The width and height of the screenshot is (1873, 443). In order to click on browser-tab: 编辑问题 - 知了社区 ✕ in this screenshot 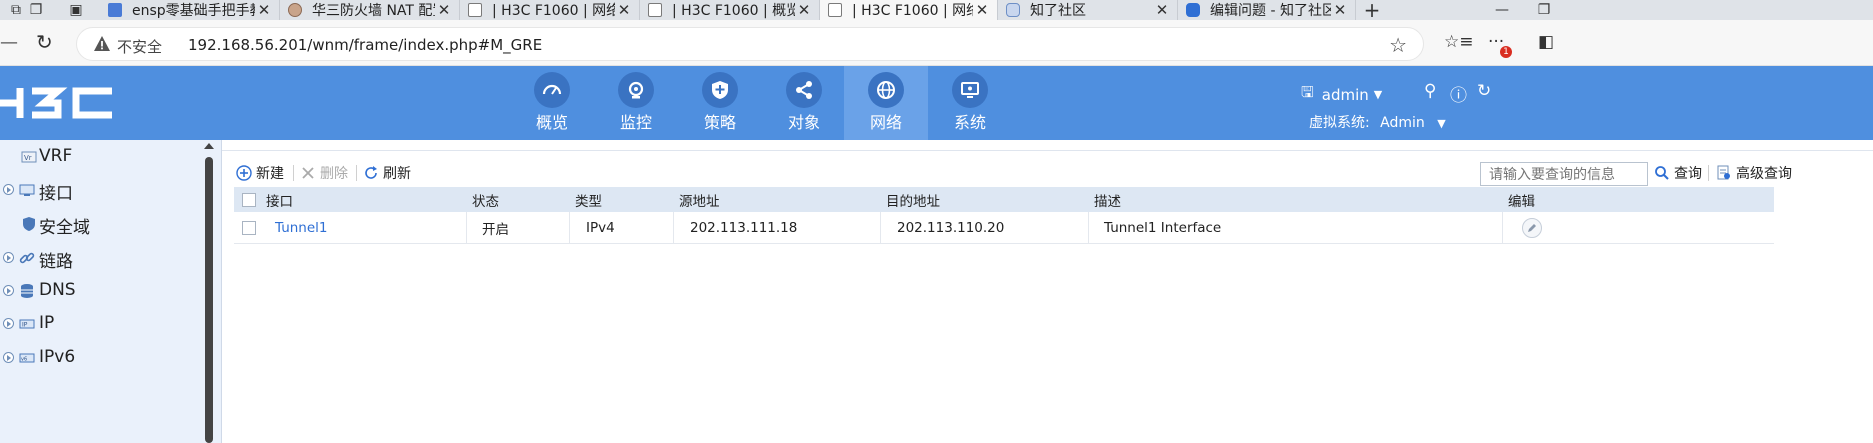, I will do `click(1267, 10)`.